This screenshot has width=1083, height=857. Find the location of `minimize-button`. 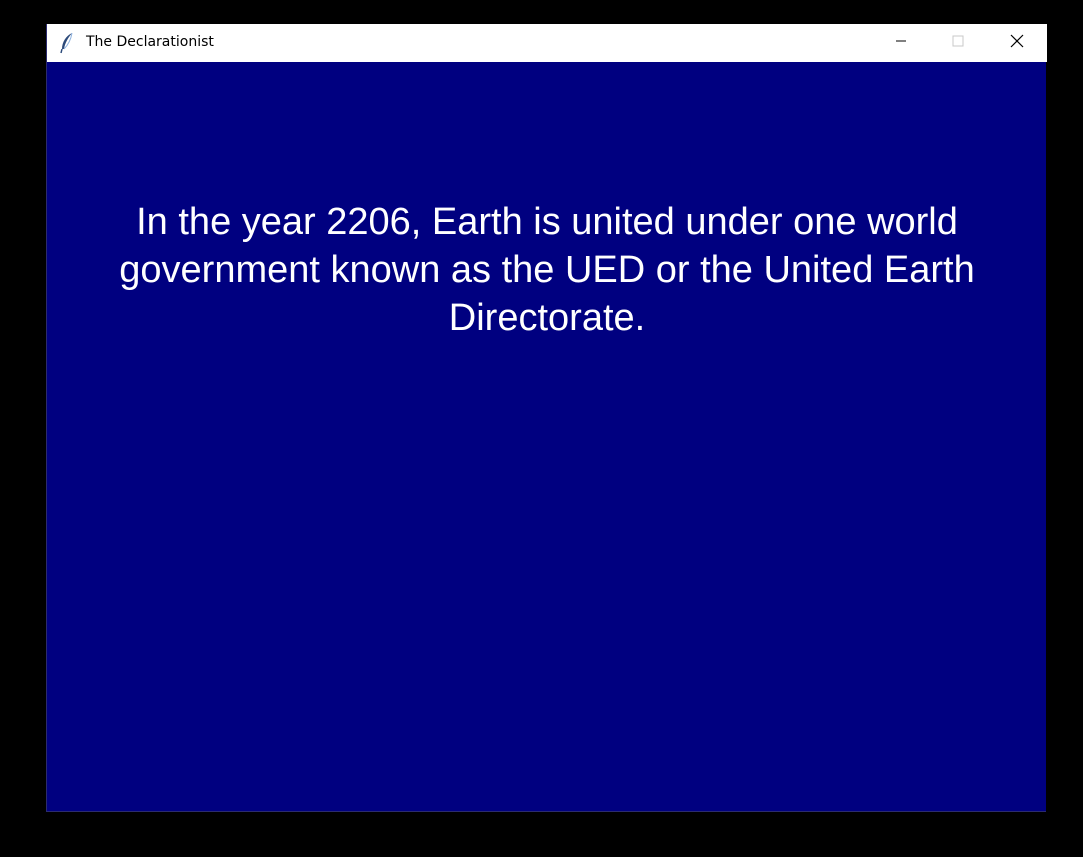

minimize-button is located at coordinates (901, 43).